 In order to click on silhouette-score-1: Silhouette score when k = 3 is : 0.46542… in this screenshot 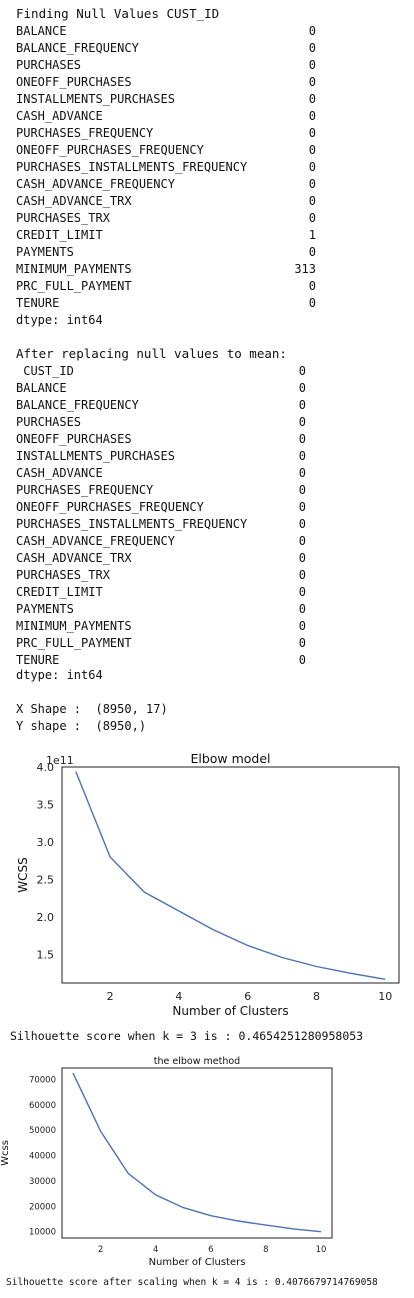, I will do `click(187, 1036)`.